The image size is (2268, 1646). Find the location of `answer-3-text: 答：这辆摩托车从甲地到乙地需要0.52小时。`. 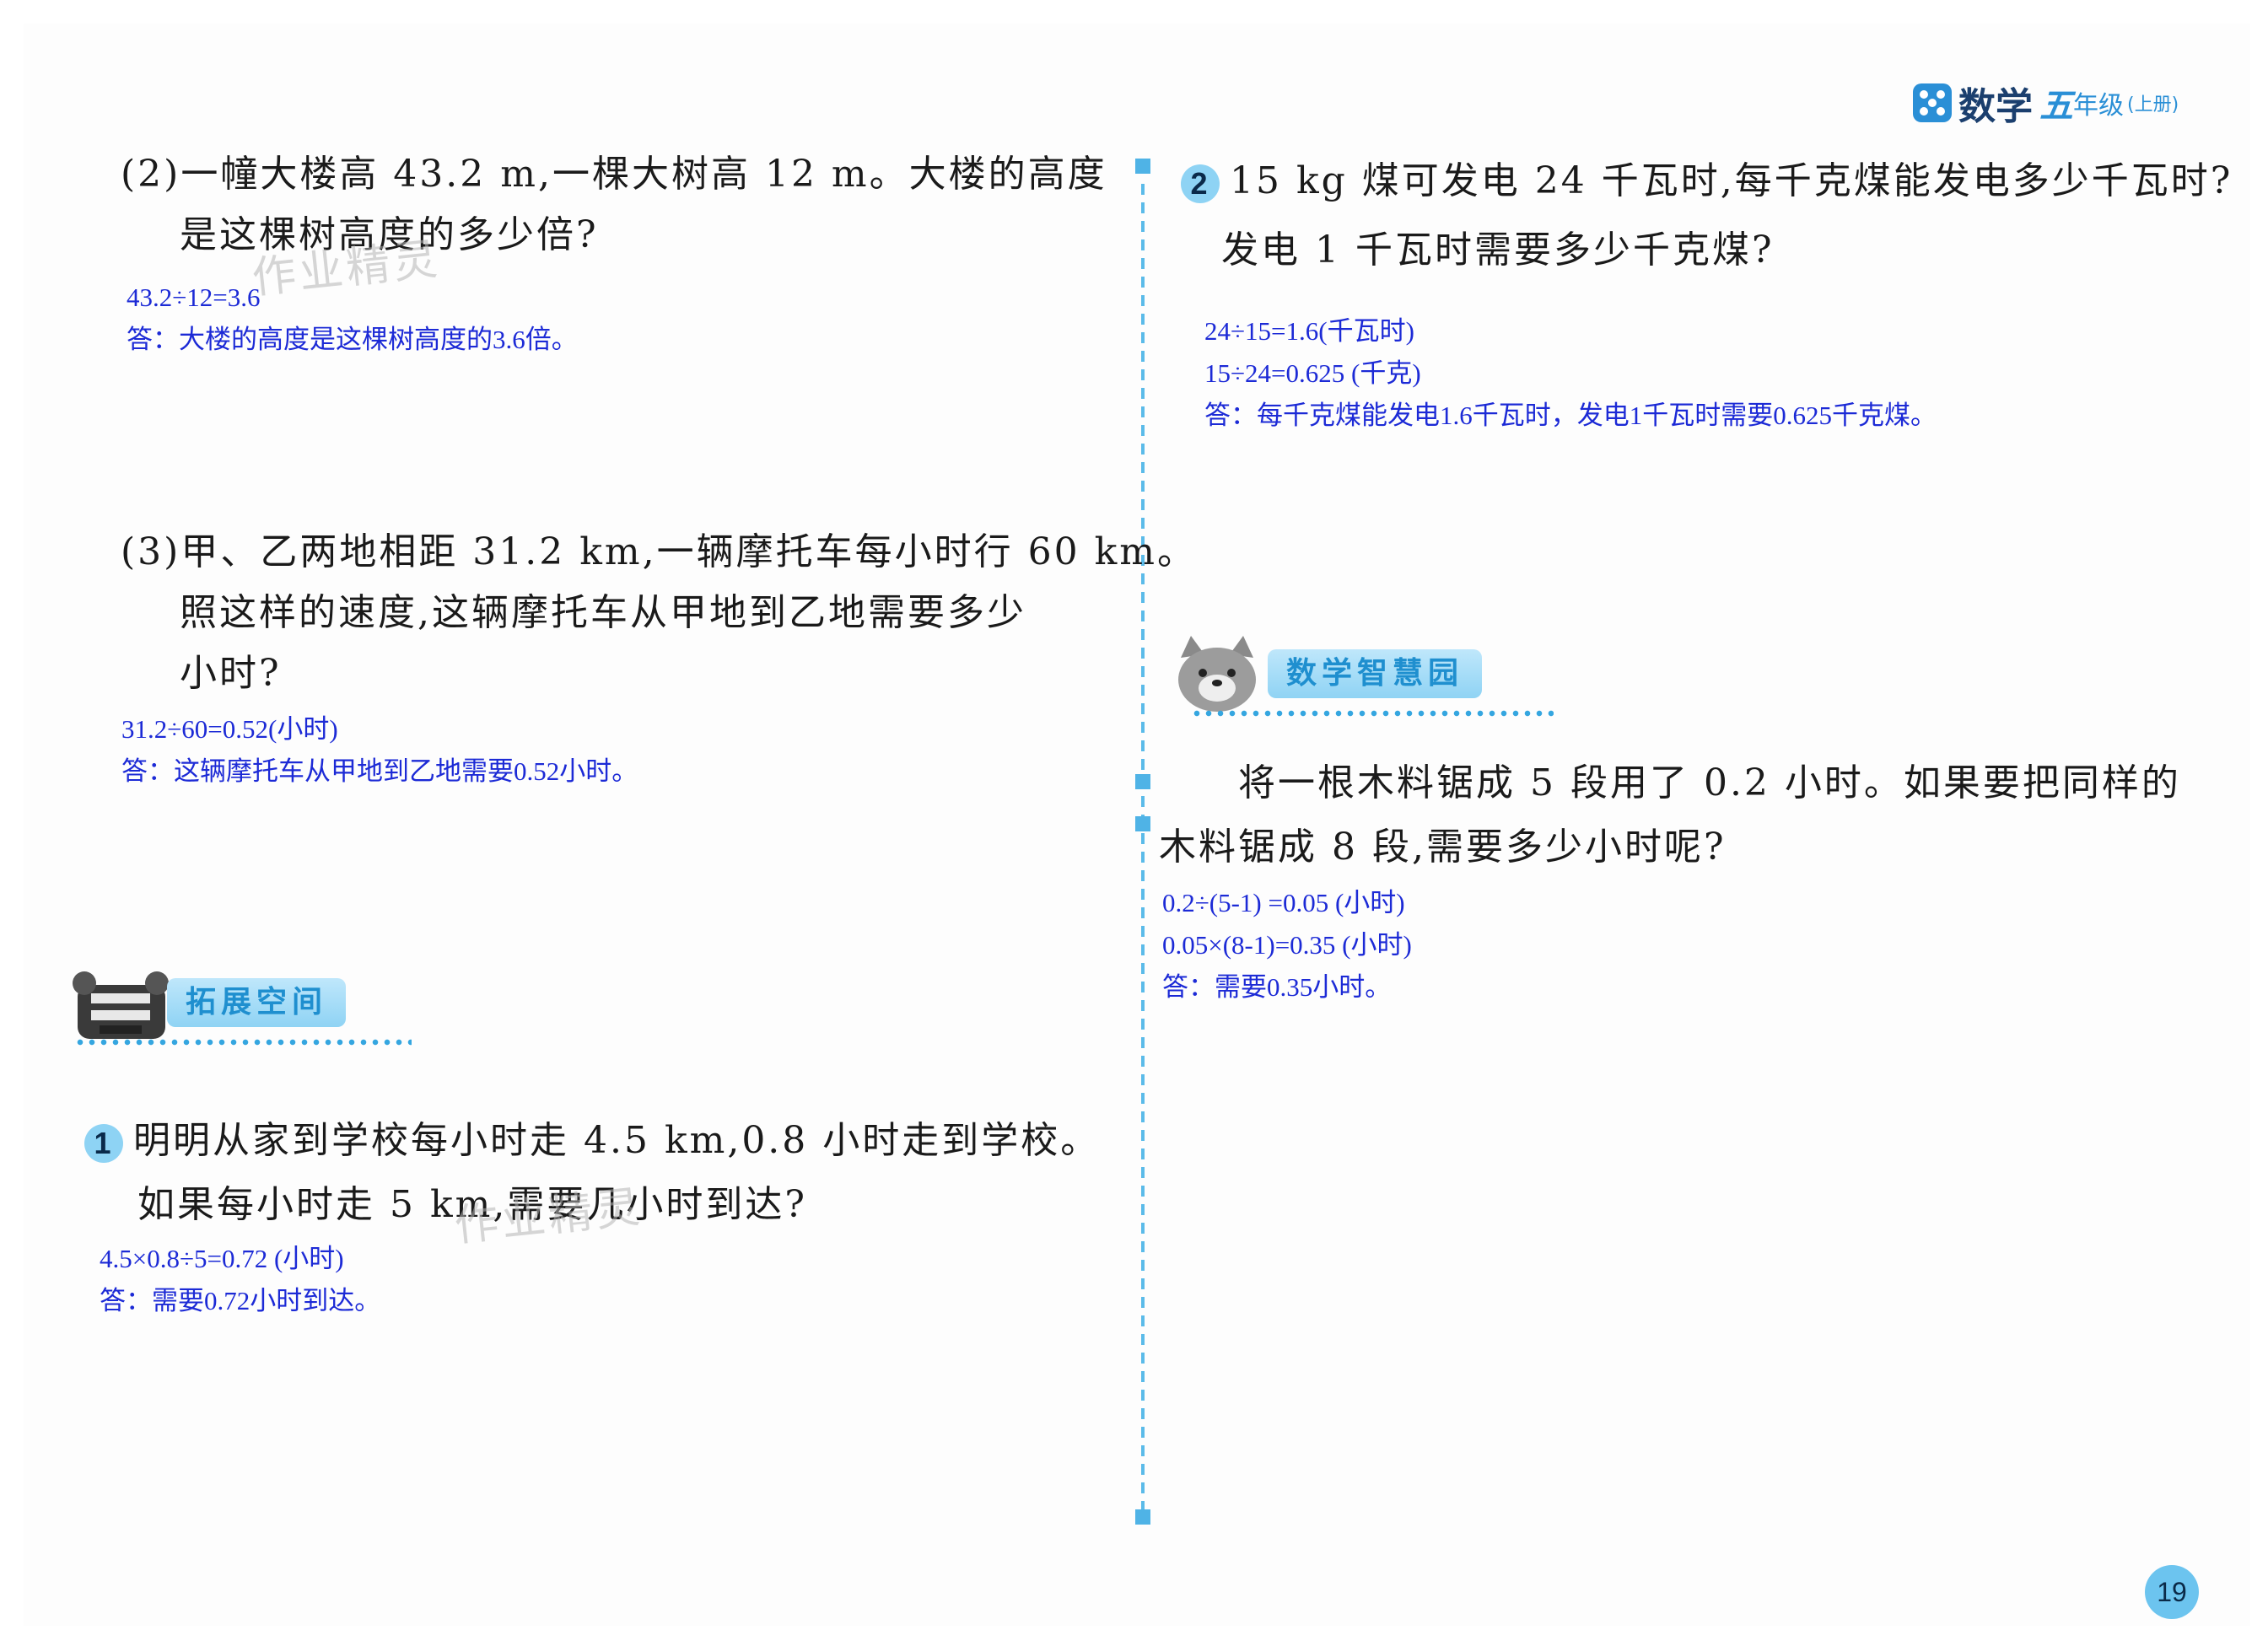

answer-3-text: 答：这辆摩托车从甲地到乙地需要0.52小时。 is located at coordinates (379, 771).